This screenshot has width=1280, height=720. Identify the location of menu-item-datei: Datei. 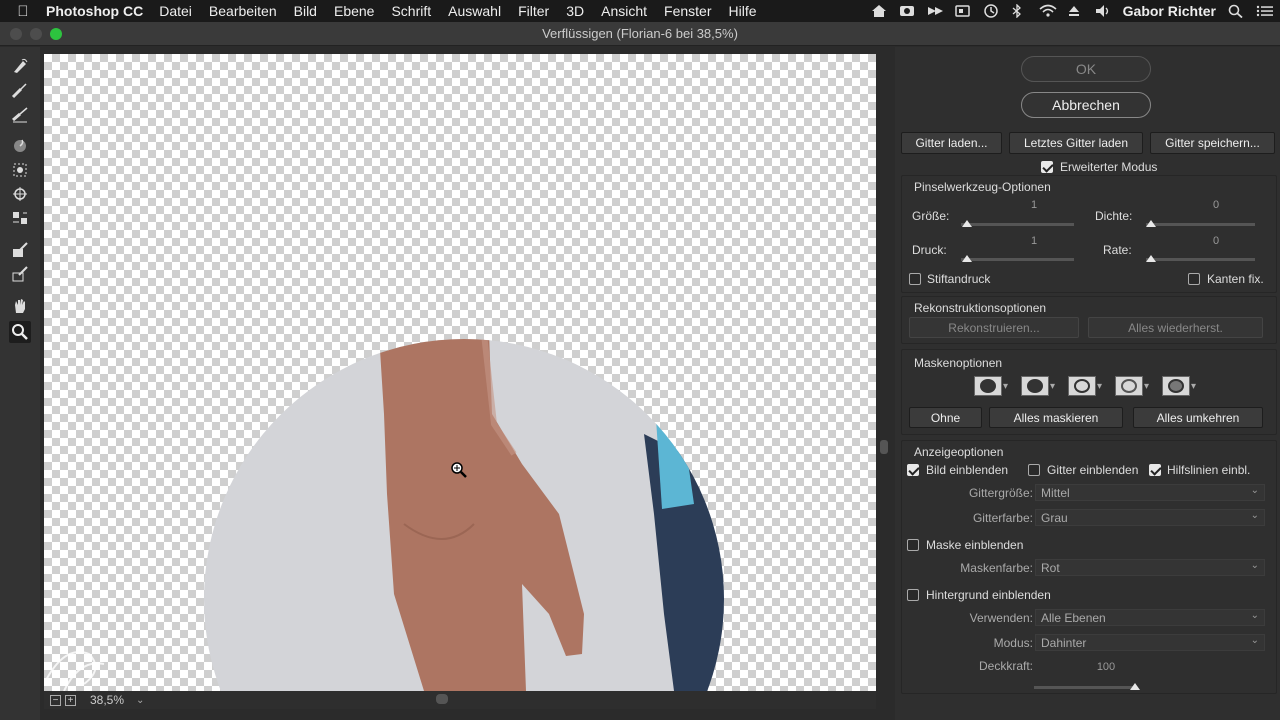
(175, 11).